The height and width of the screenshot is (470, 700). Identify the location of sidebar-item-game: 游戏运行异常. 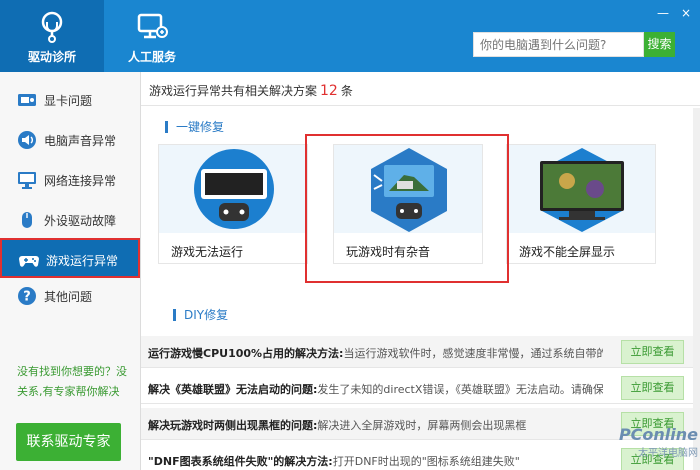
(70, 258).